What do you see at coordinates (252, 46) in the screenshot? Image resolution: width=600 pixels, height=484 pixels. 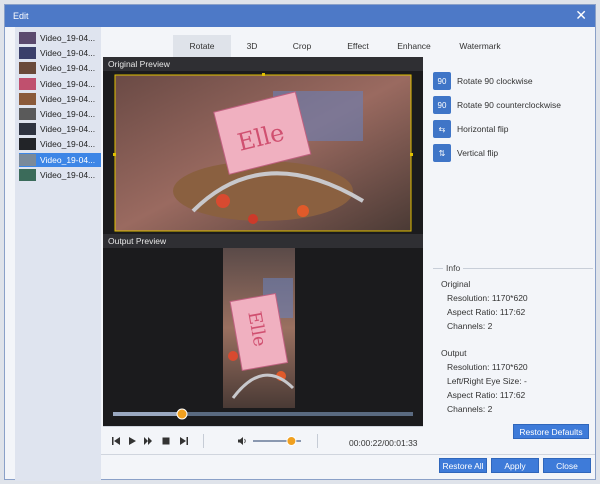 I see `tab-3d: 3D` at bounding box center [252, 46].